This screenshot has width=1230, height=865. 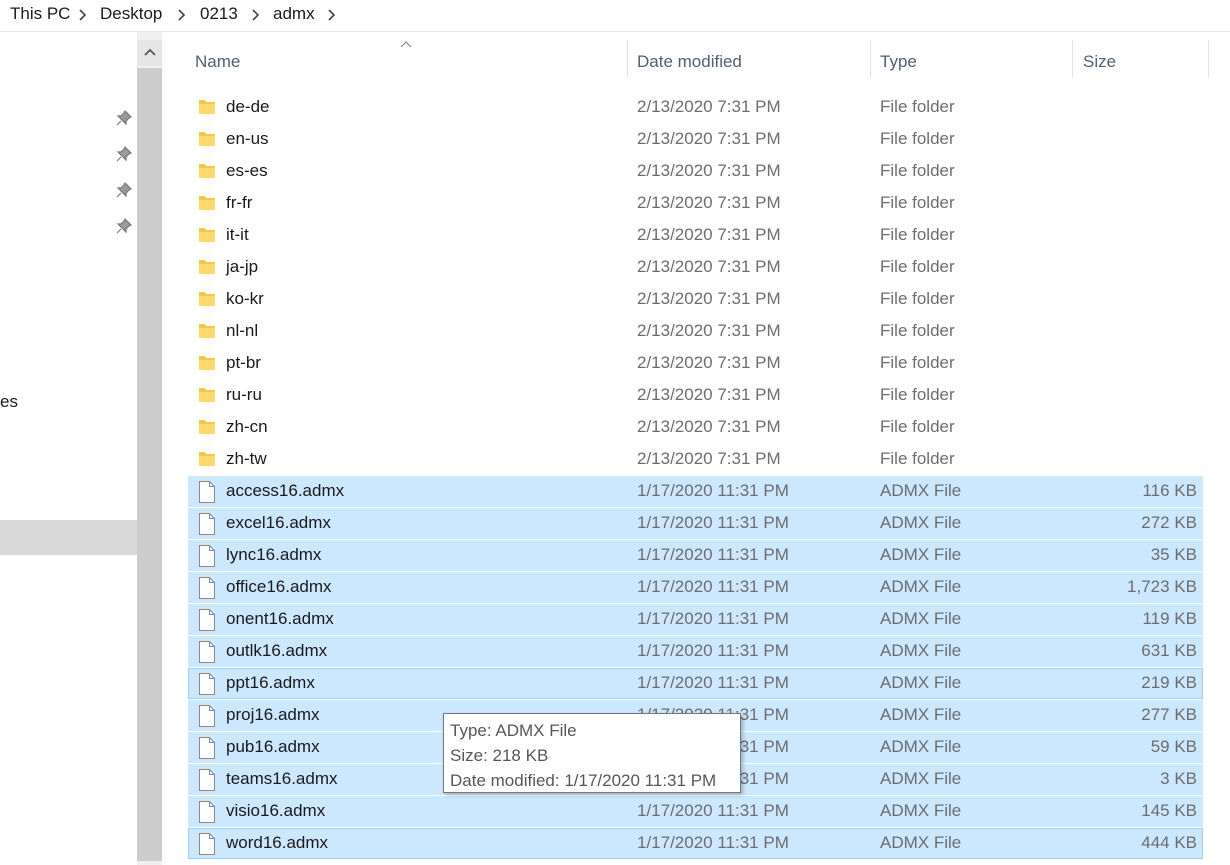 I want to click on list-item: pt-br 2/13/2020 7:31 PM File folder, so click(x=695, y=363).